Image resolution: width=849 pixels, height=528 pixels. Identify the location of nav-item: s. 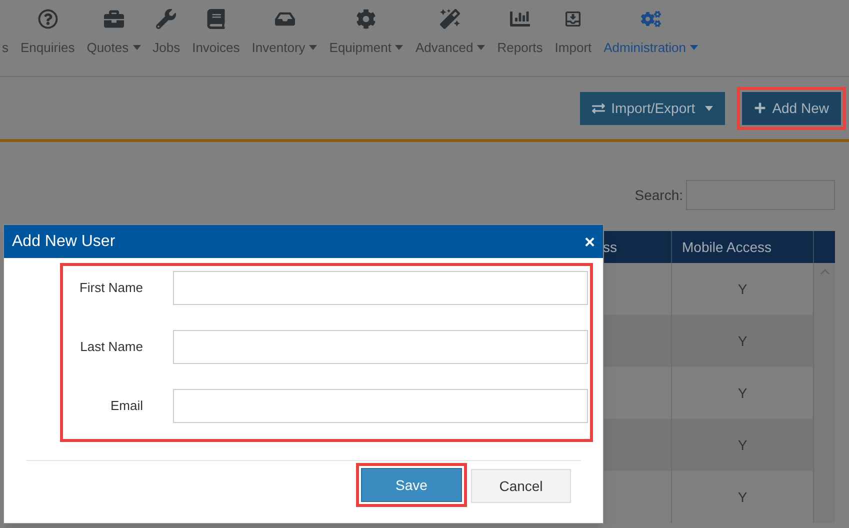
(7, 32).